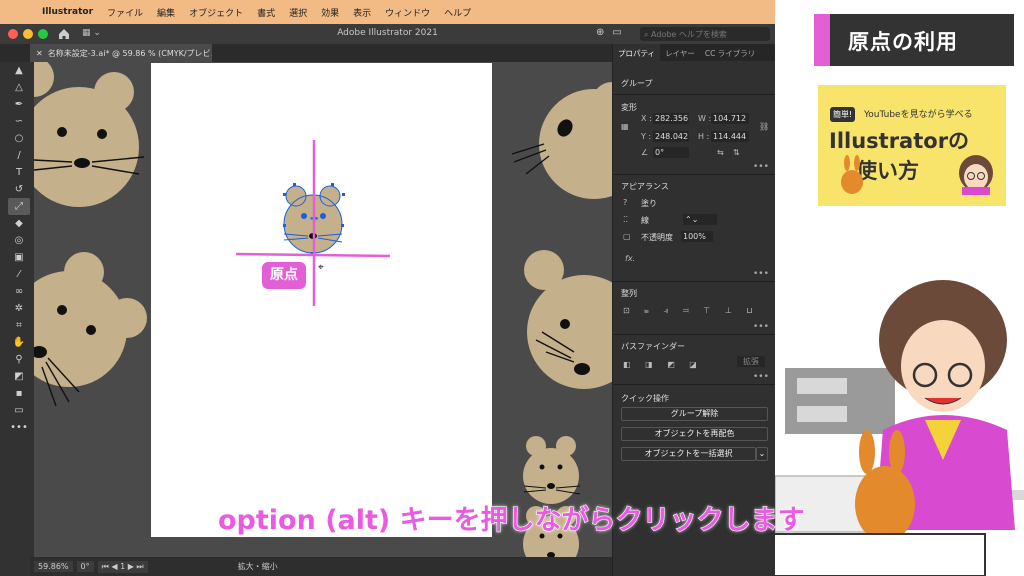  What do you see at coordinates (976, 175) in the screenshot?
I see `teacher-avatar-icon` at bounding box center [976, 175].